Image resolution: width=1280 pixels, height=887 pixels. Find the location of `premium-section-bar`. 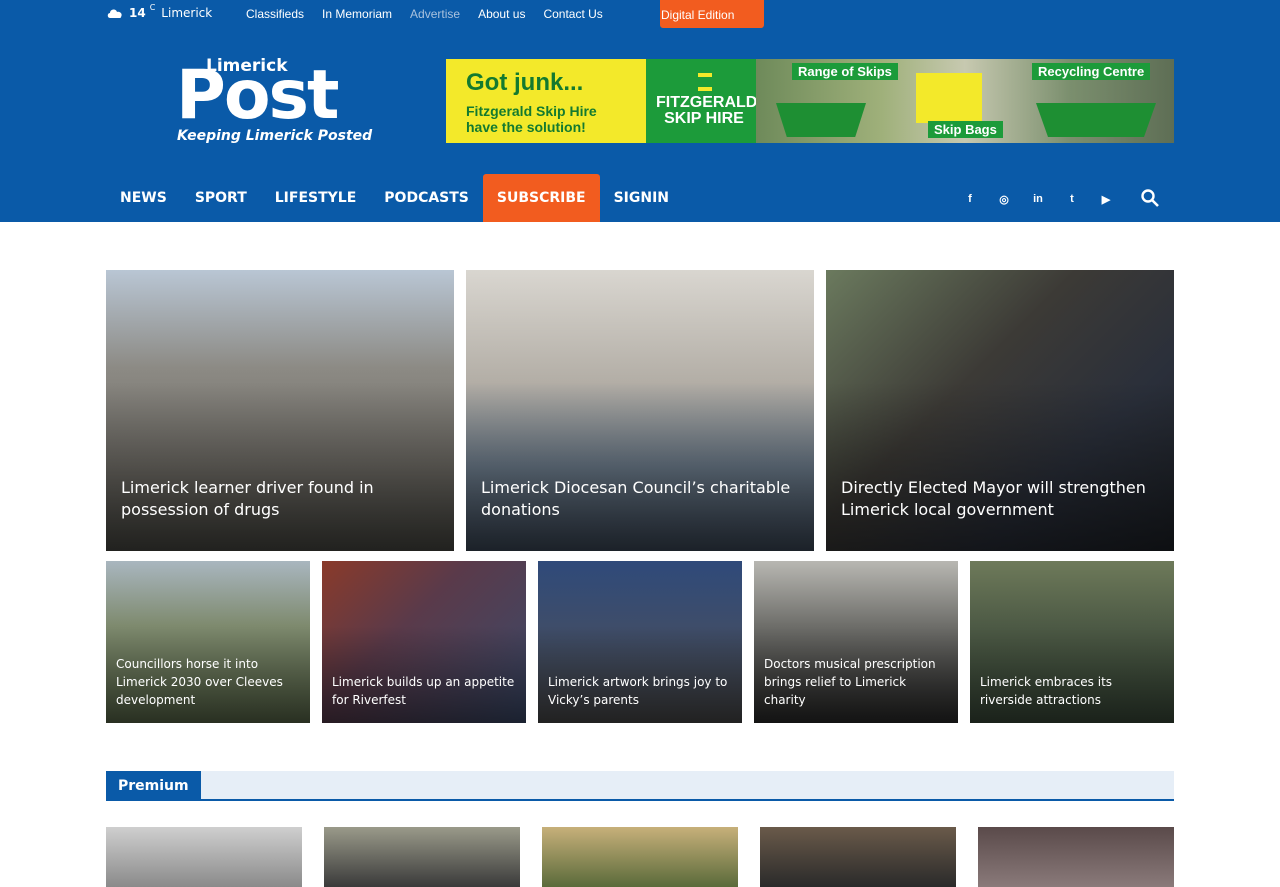

premium-section-bar is located at coordinates (640, 786).